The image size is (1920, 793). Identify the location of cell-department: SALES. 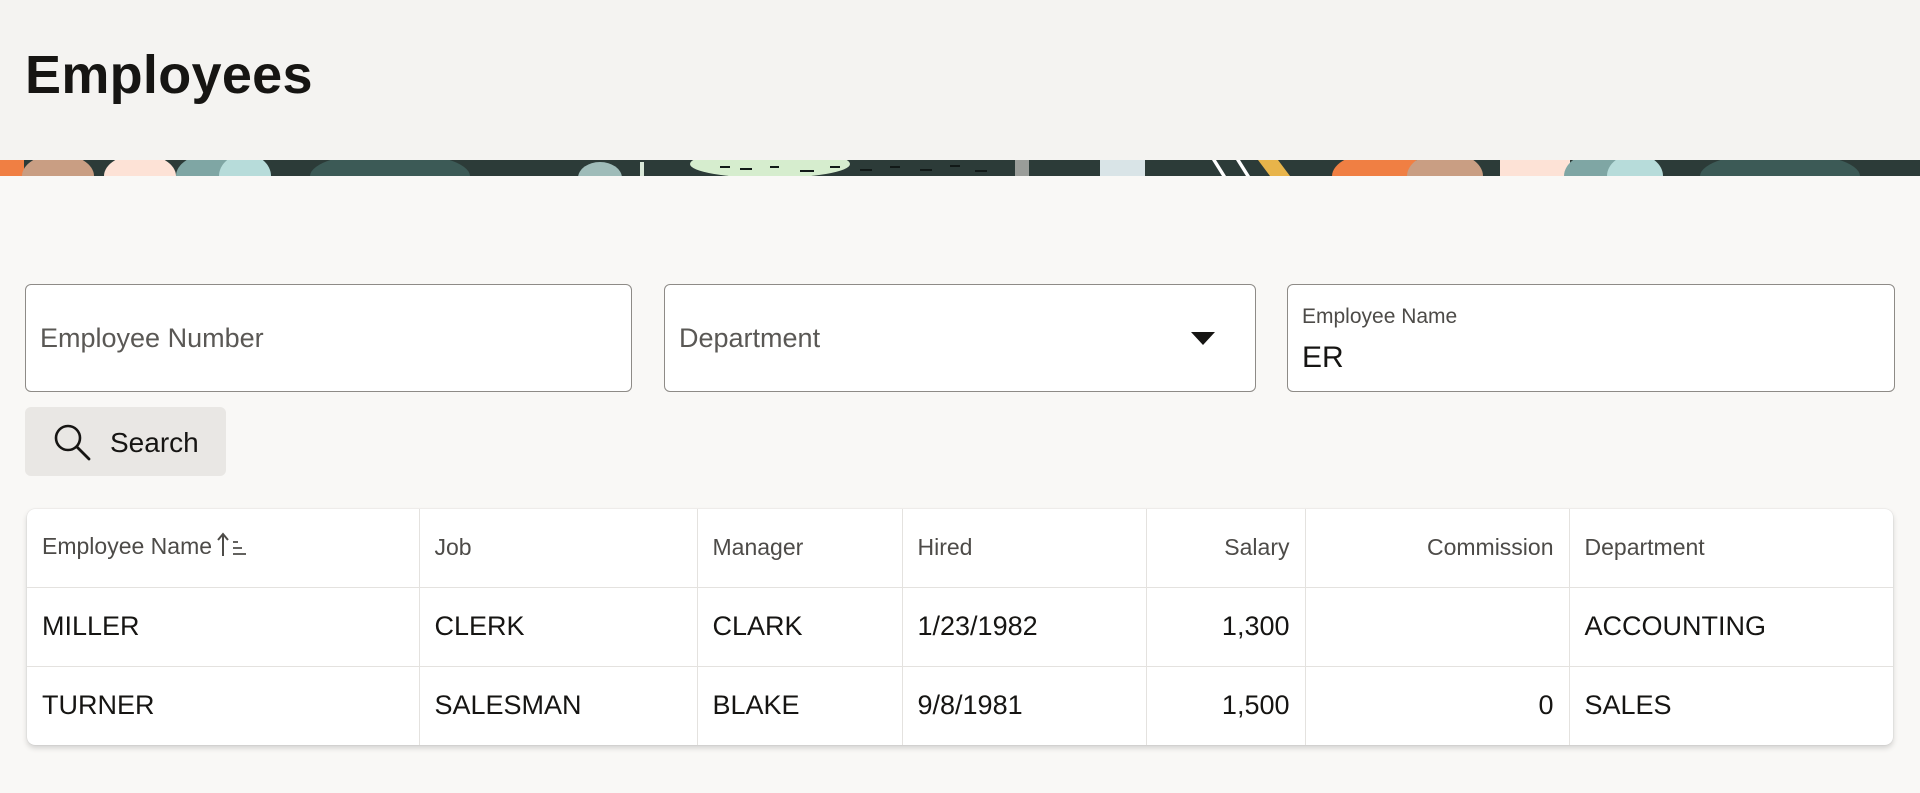
(1628, 705).